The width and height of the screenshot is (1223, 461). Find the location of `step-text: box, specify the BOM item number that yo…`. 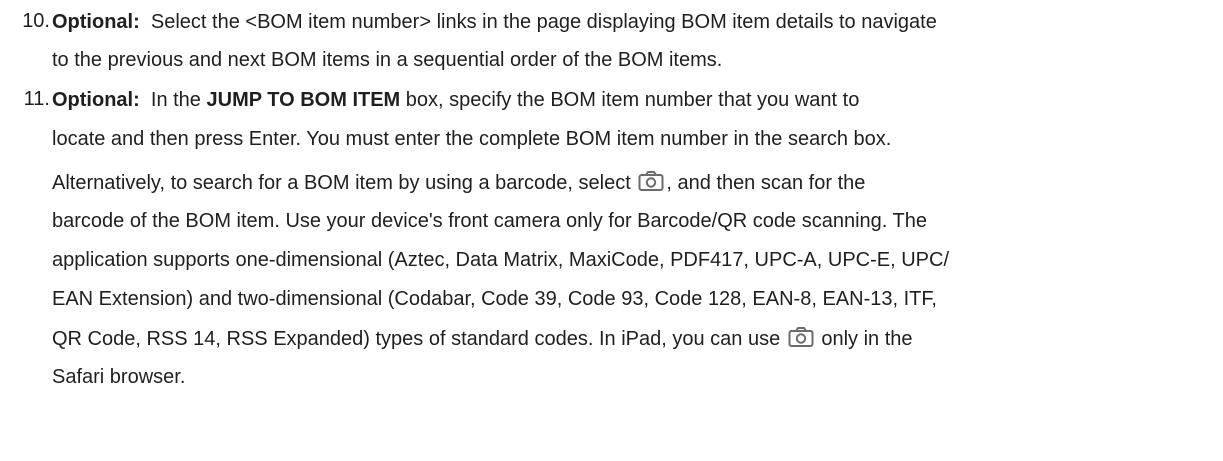

step-text: box, specify the BOM item number that yo… is located at coordinates (632, 100).